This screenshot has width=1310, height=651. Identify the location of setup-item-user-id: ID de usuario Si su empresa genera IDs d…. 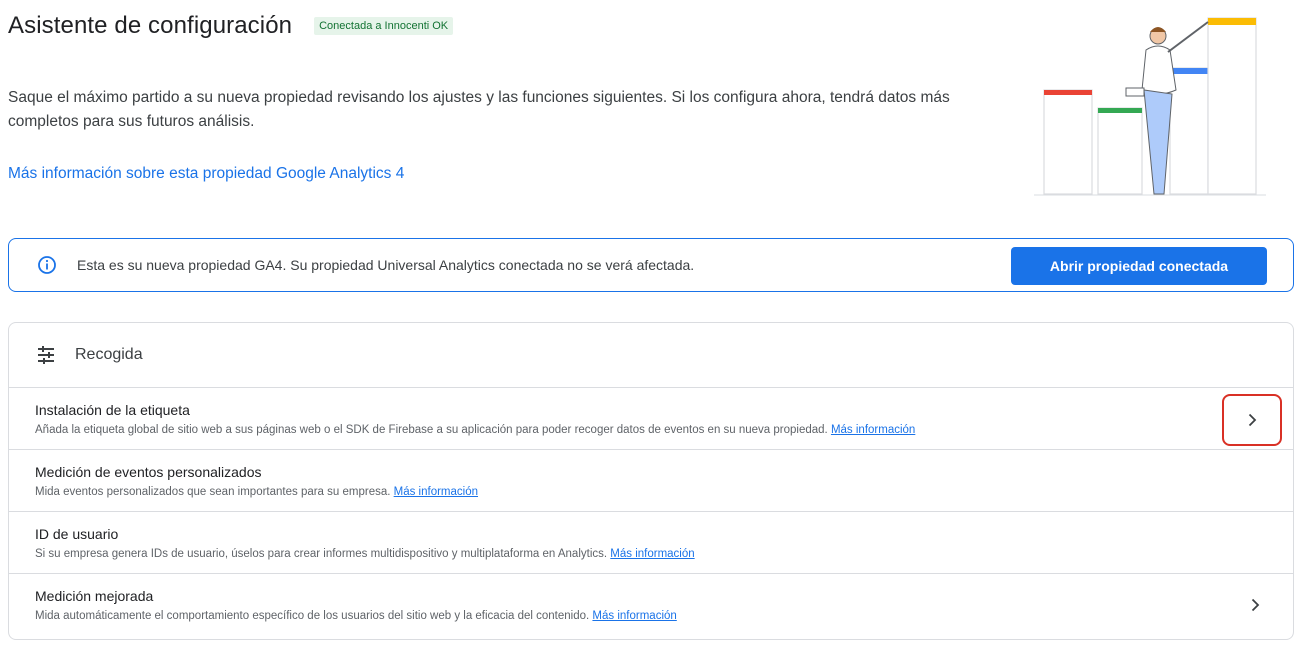
(651, 543).